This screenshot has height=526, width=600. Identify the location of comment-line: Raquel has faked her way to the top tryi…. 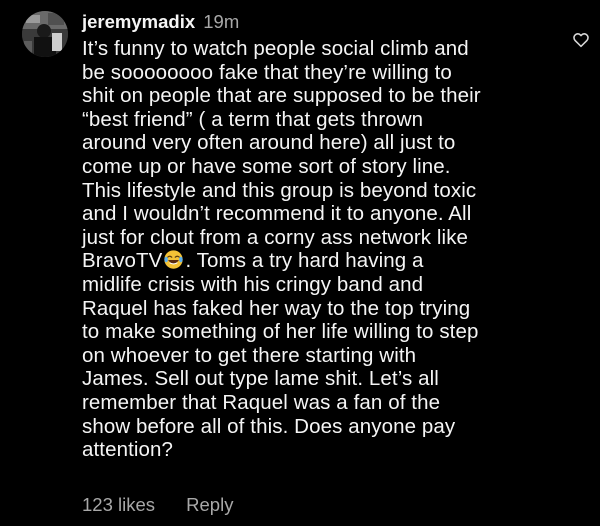
(276, 308).